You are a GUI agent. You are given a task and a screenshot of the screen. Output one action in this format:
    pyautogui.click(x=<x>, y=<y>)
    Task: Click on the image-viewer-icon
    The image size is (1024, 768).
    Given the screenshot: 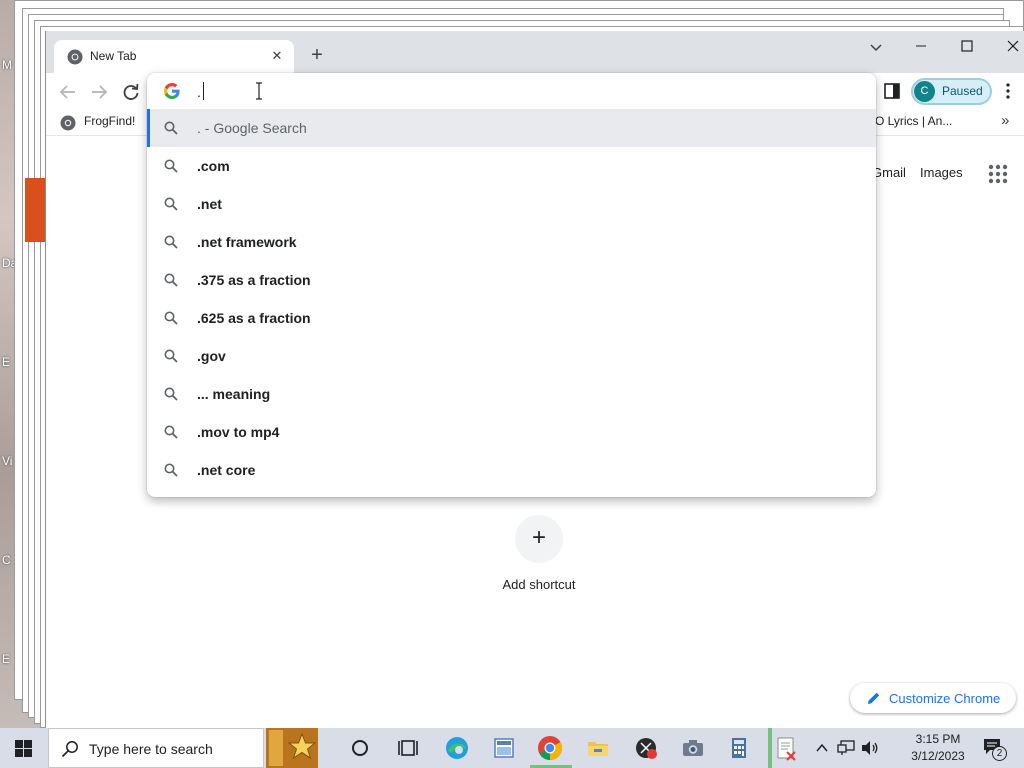 What is the action you would take?
    pyautogui.click(x=504, y=748)
    